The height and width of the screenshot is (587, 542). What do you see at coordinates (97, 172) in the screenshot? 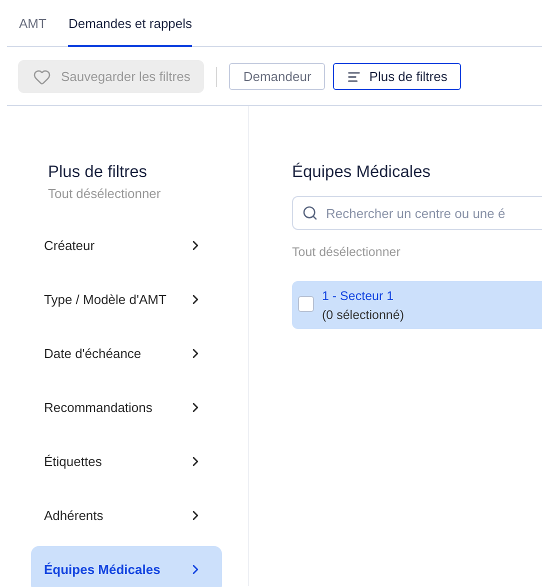
I see `sidebar-title: Plus de filtres` at bounding box center [97, 172].